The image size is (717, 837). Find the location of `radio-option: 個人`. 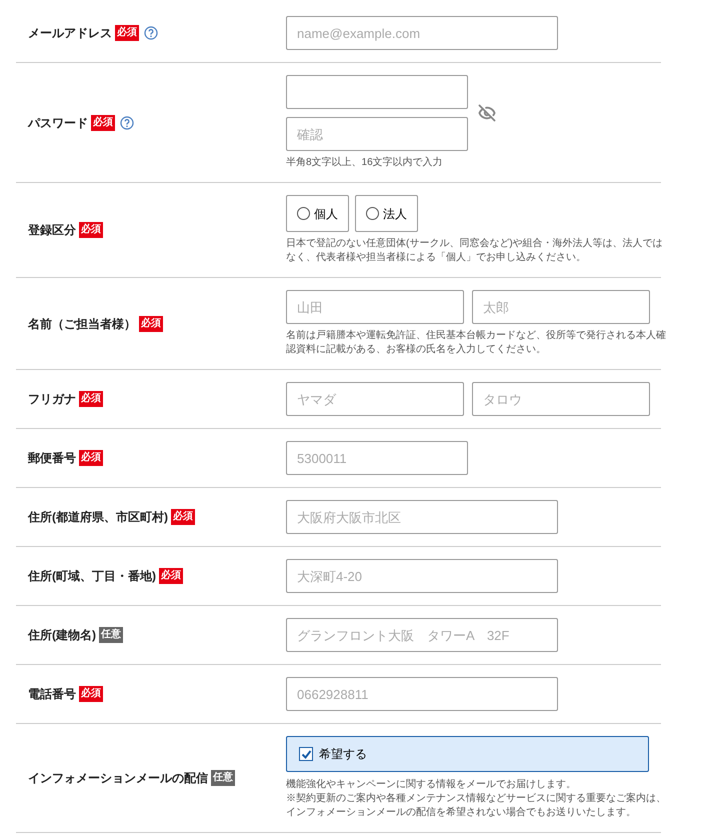

radio-option: 個人 is located at coordinates (317, 213).